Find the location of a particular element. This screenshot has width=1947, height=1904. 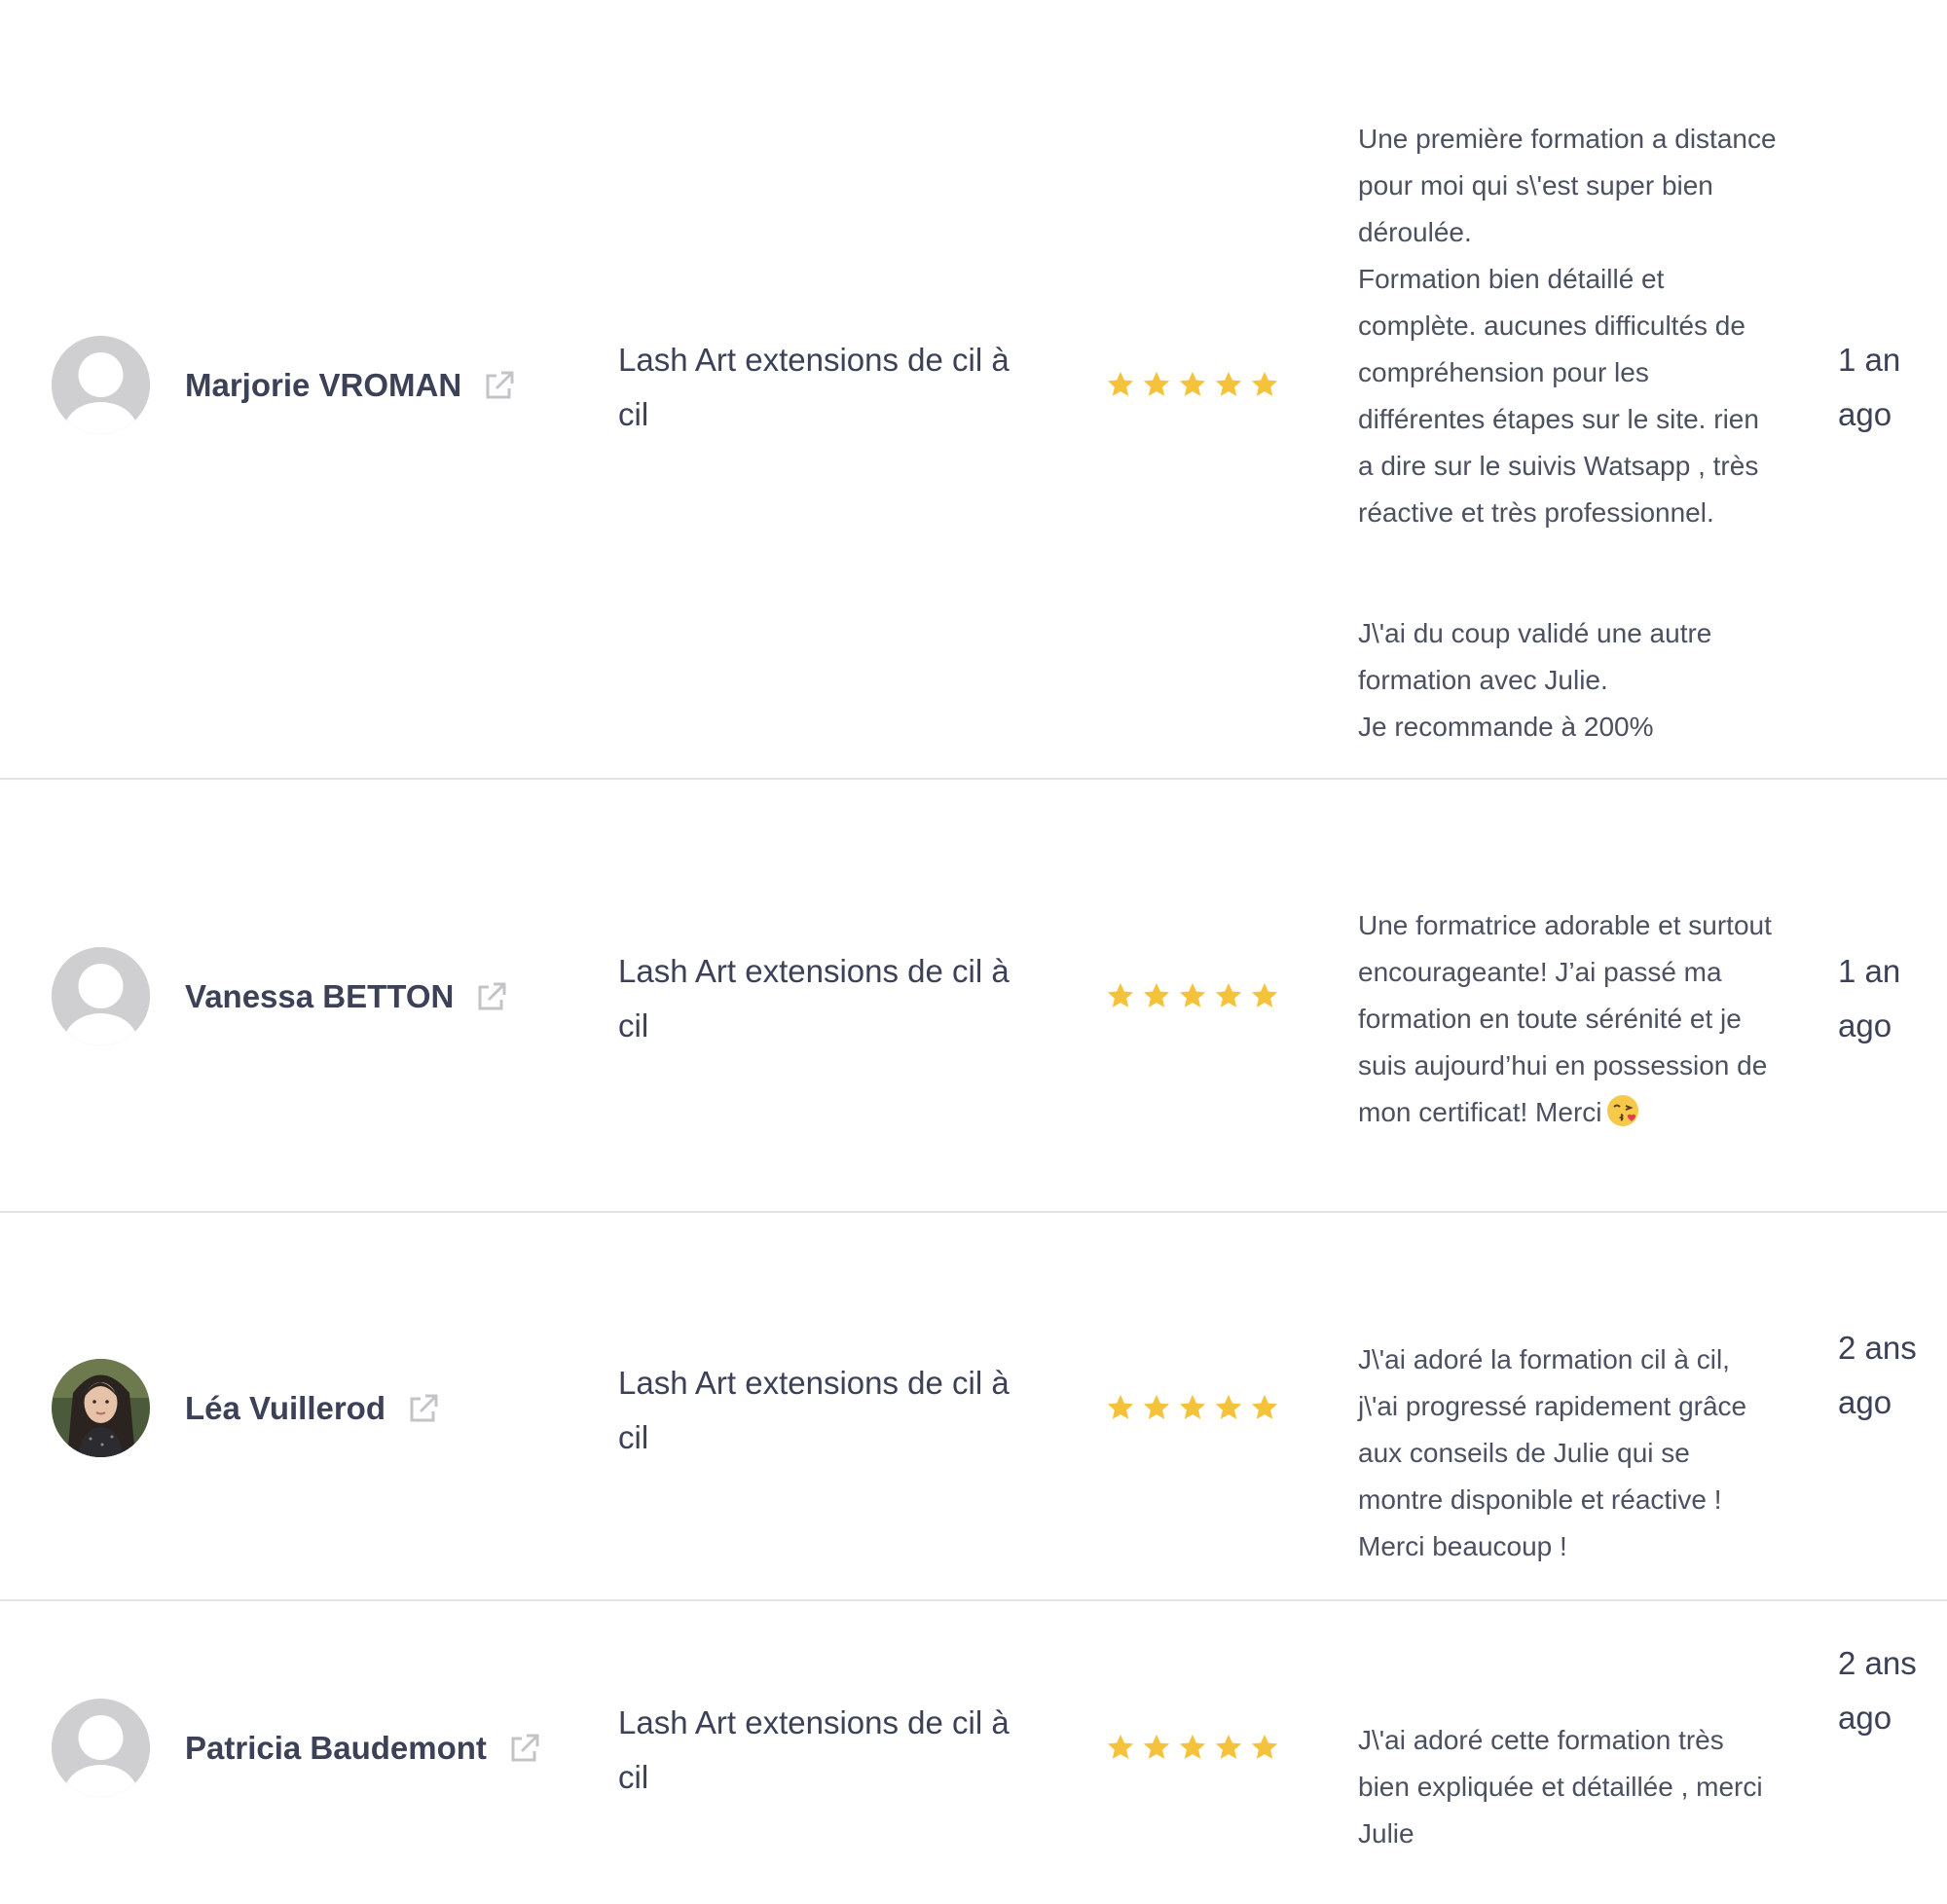

reviewer-name: Marjorie VROMAN is located at coordinates (323, 385).